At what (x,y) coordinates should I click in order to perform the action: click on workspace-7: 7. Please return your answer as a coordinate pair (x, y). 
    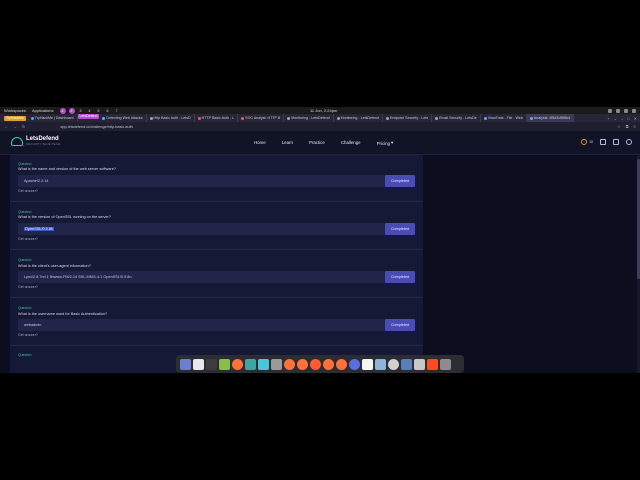
    Looking at the image, I should click on (117, 111).